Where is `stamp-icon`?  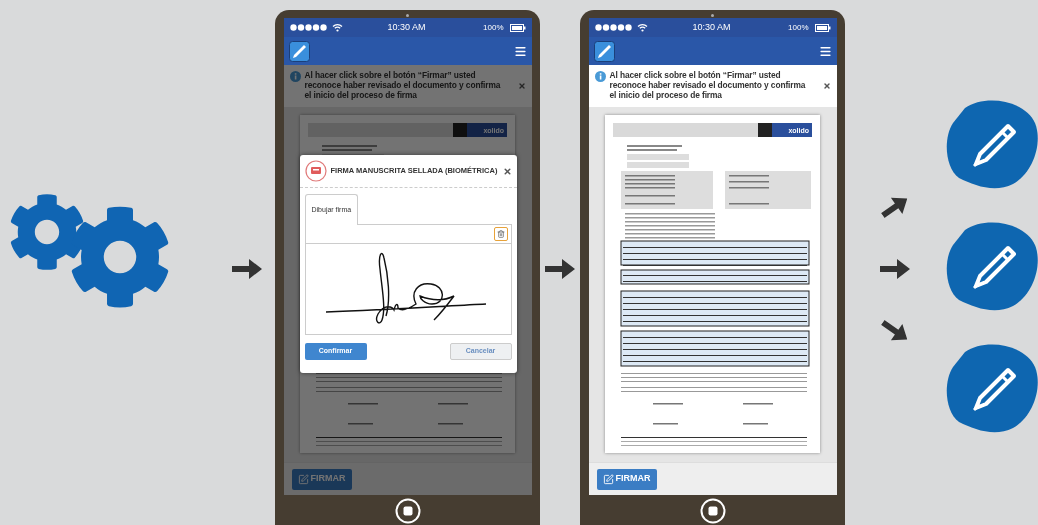 stamp-icon is located at coordinates (315, 171).